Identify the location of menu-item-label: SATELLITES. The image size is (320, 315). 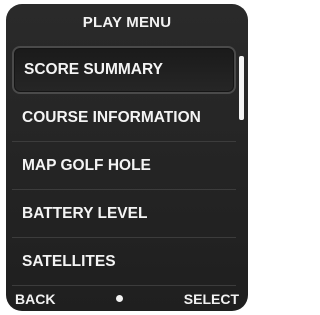
(69, 261).